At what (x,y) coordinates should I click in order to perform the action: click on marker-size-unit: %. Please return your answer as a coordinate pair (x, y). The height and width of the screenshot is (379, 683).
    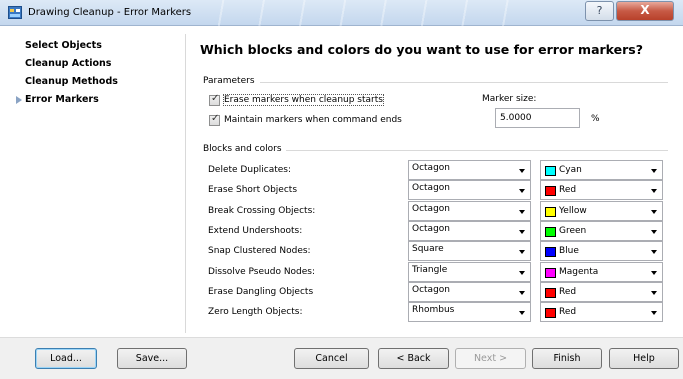
    Looking at the image, I should click on (595, 119).